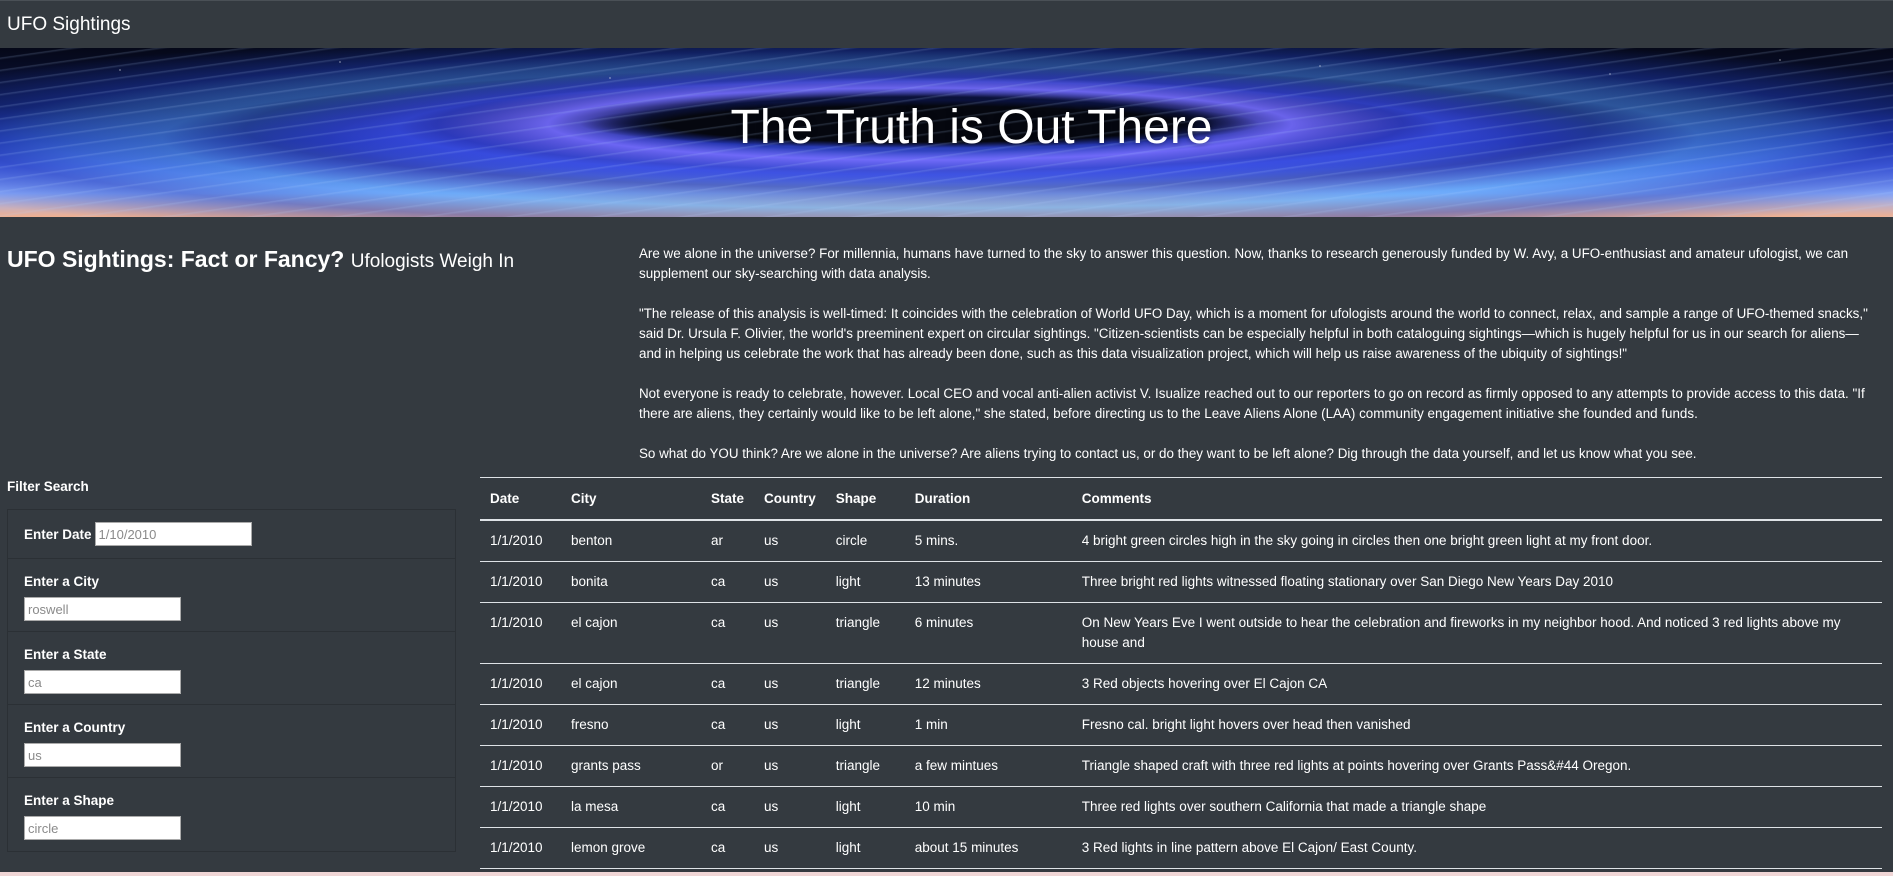  What do you see at coordinates (728, 540) in the screenshot?
I see `cell-state: ar` at bounding box center [728, 540].